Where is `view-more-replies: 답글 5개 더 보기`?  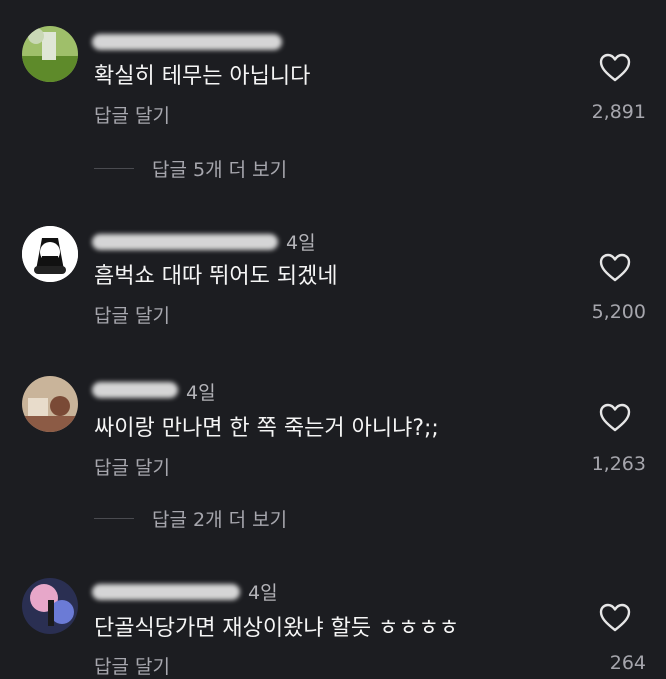 view-more-replies: 답글 5개 더 보기 is located at coordinates (190, 168).